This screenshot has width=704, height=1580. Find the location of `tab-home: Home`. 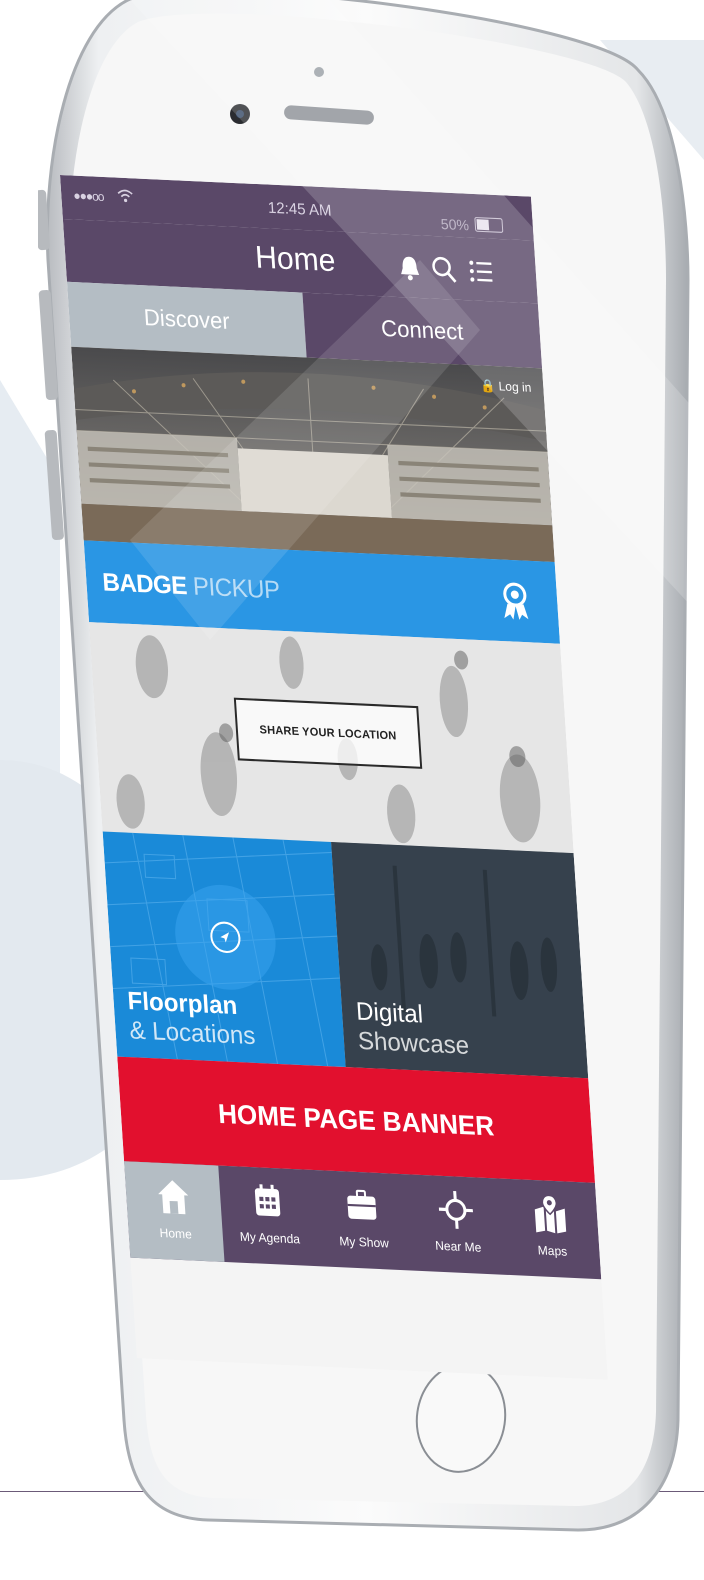

tab-home: Home is located at coordinates (174, 1211).